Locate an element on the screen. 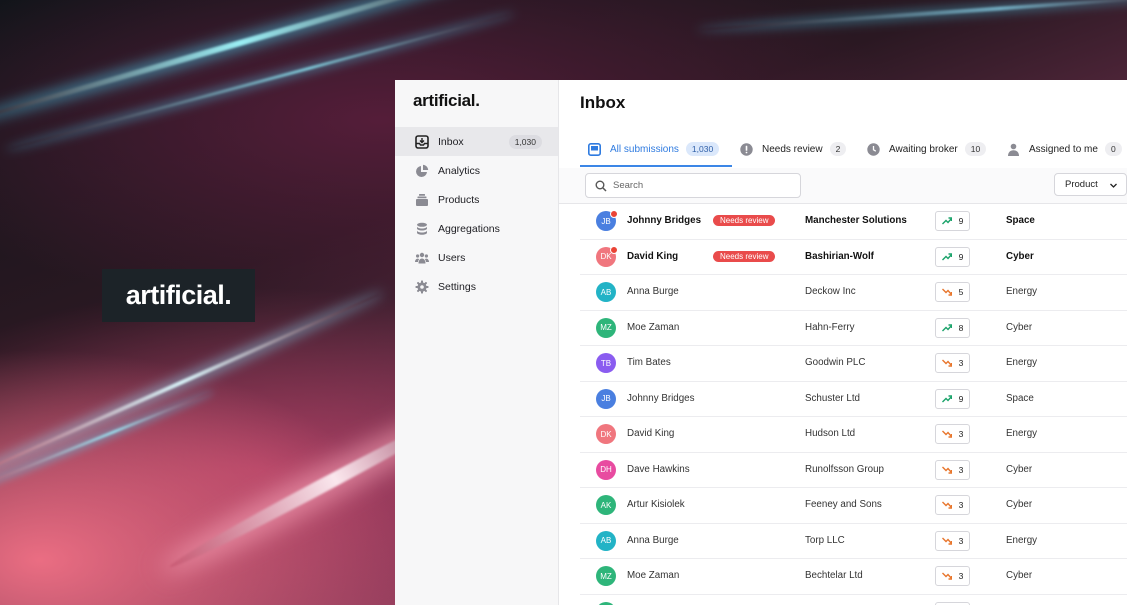 Image resolution: width=1127 pixels, height=605 pixels. avatar: MZ is located at coordinates (606, 576).